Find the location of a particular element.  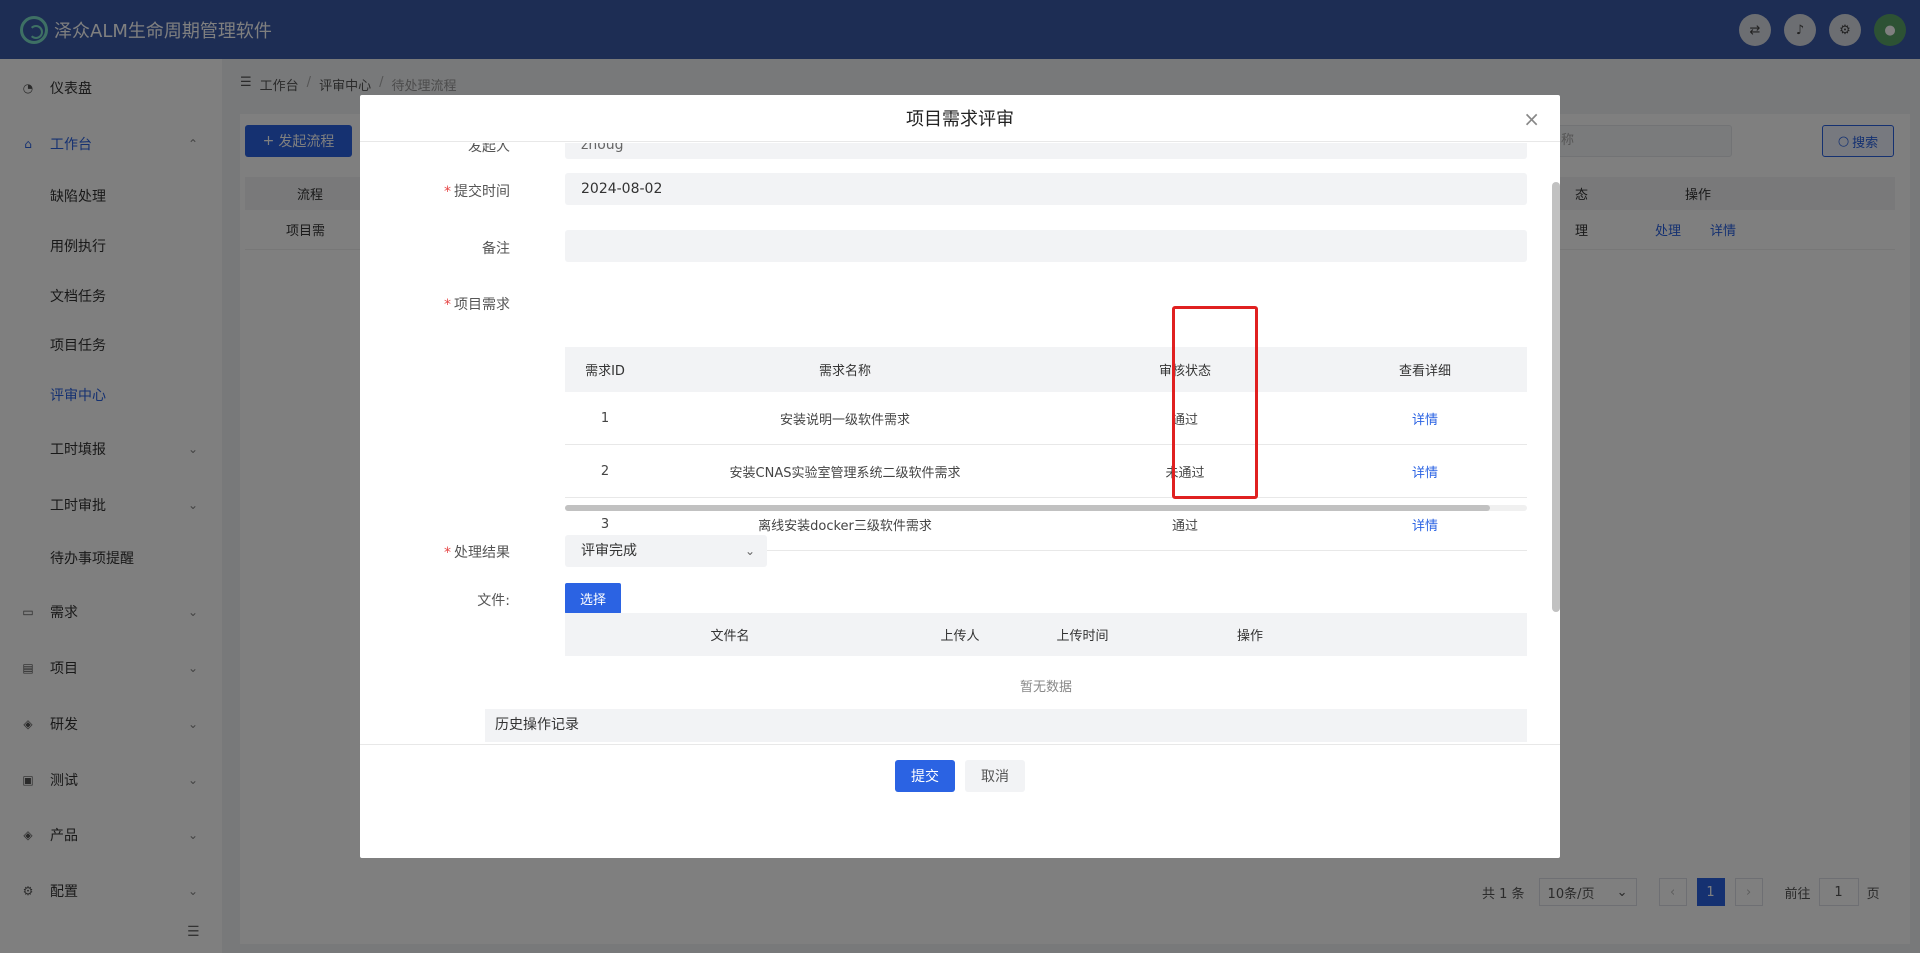

remark-field is located at coordinates (1046, 246).